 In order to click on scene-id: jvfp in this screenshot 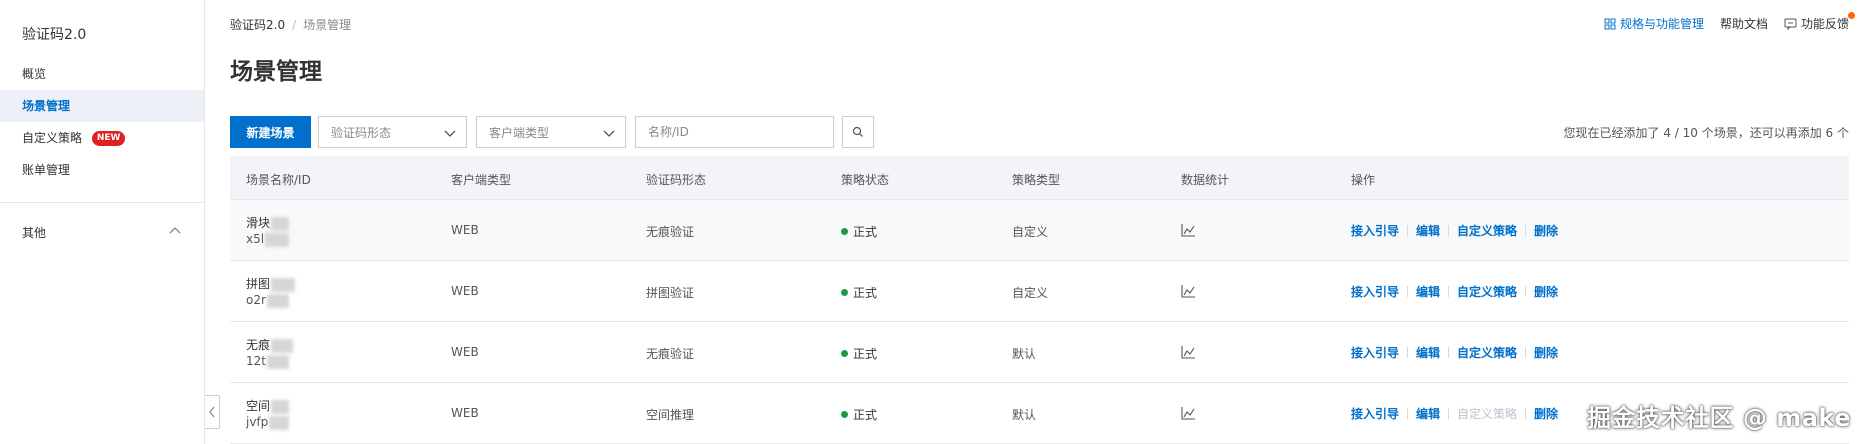, I will do `click(268, 422)`.